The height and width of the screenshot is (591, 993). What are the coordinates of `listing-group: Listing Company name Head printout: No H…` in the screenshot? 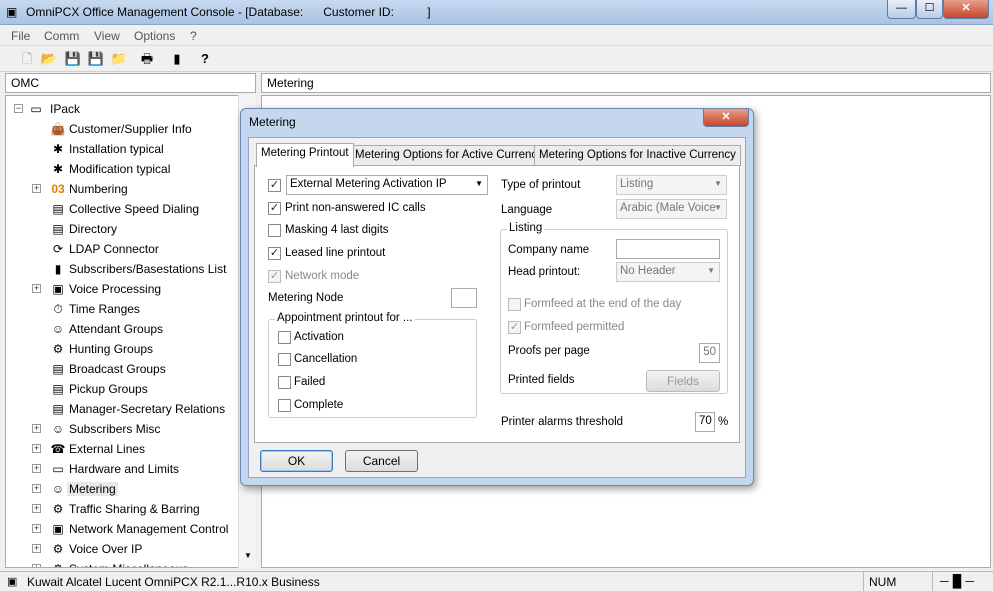 It's located at (614, 308).